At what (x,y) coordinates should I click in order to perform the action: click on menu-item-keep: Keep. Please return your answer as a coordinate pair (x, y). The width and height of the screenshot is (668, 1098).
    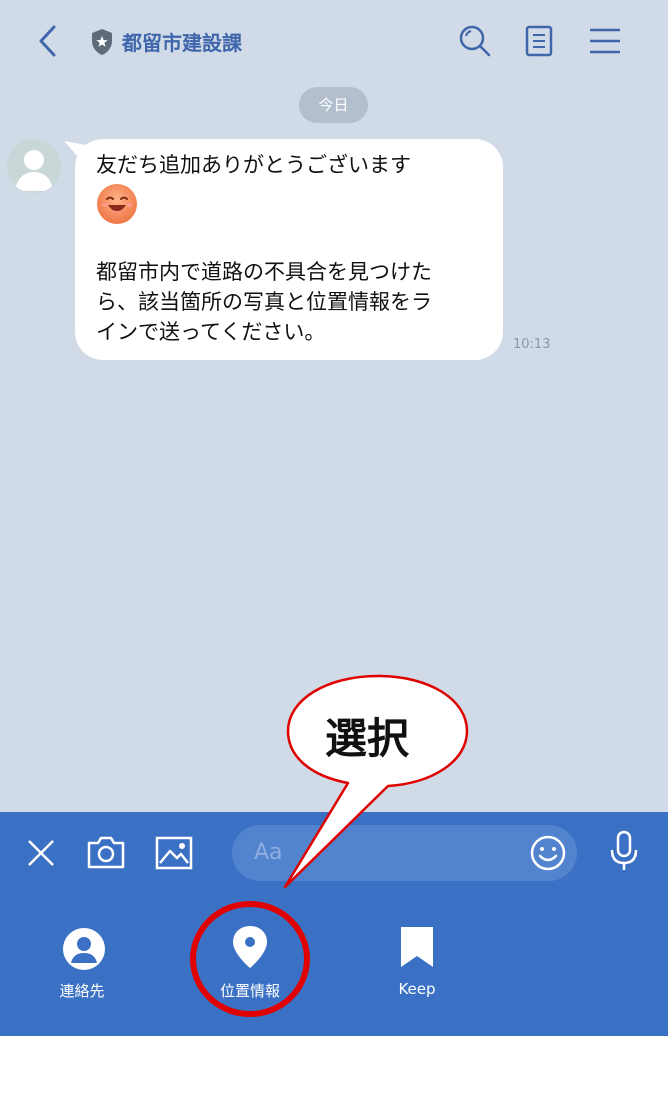
    Looking at the image, I should click on (417, 989).